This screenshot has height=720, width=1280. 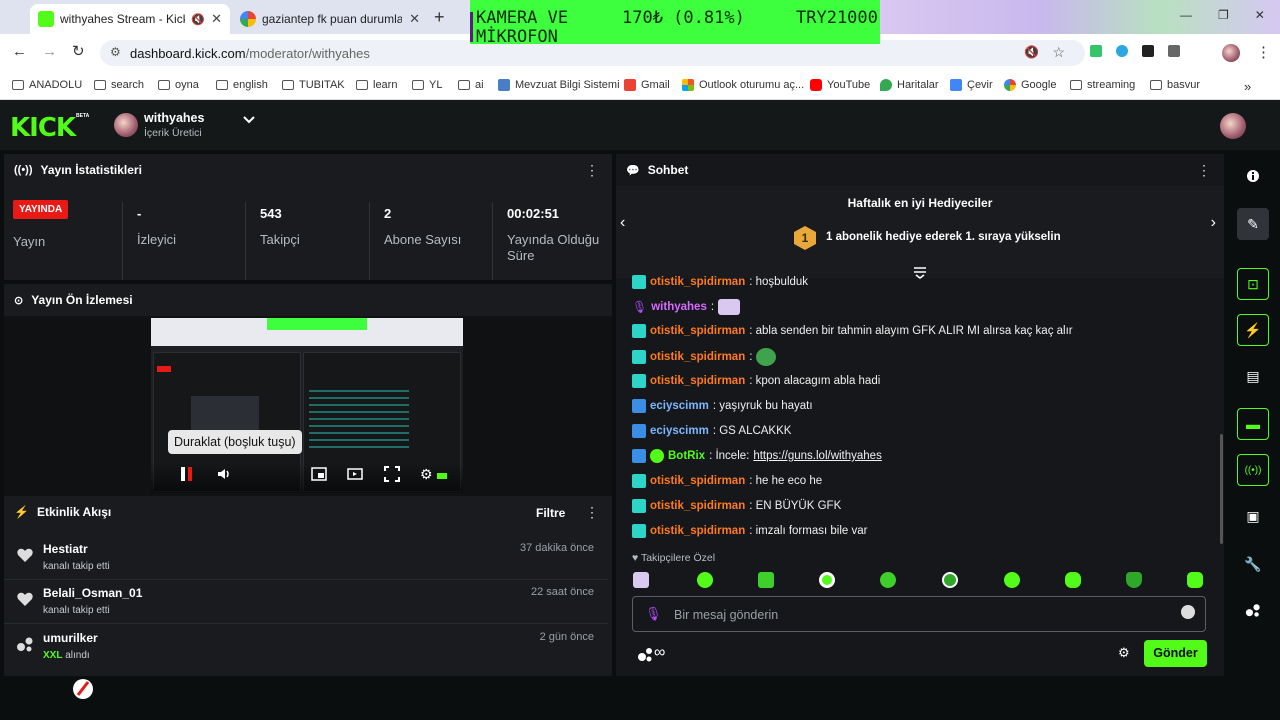 What do you see at coordinates (1221, 489) in the screenshot?
I see `chat-scrollbar` at bounding box center [1221, 489].